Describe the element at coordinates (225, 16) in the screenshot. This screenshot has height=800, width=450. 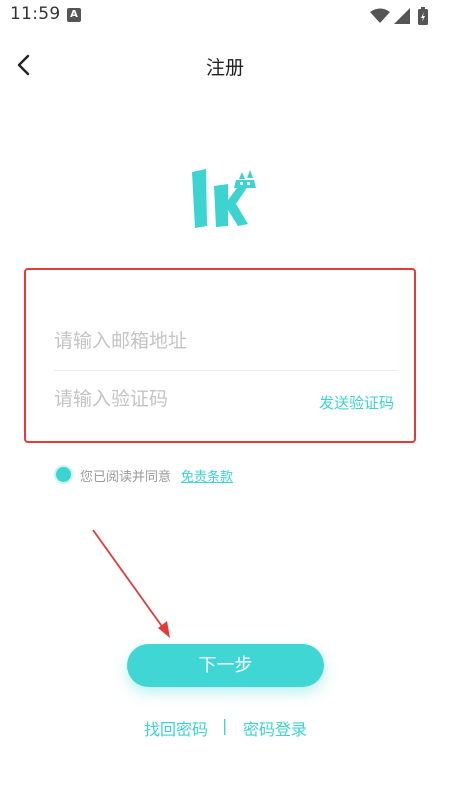
I see `status-bar: 11:59 A` at that location.